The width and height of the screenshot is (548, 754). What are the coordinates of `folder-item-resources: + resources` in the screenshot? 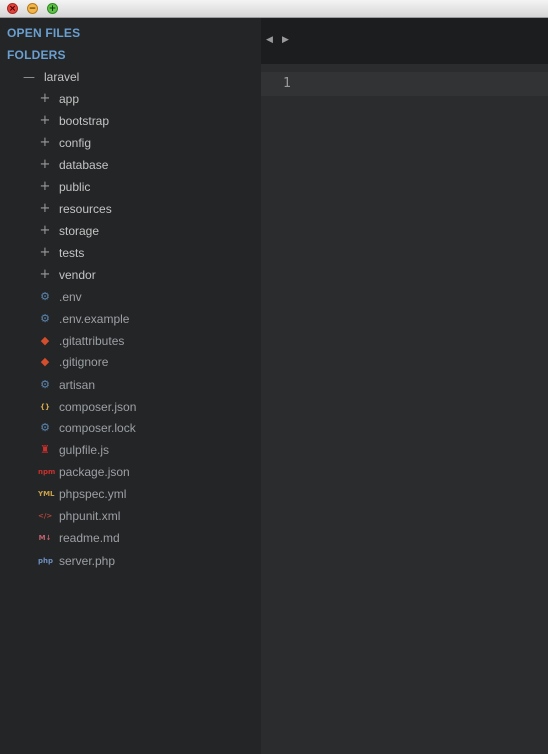 It's located at (130, 209).